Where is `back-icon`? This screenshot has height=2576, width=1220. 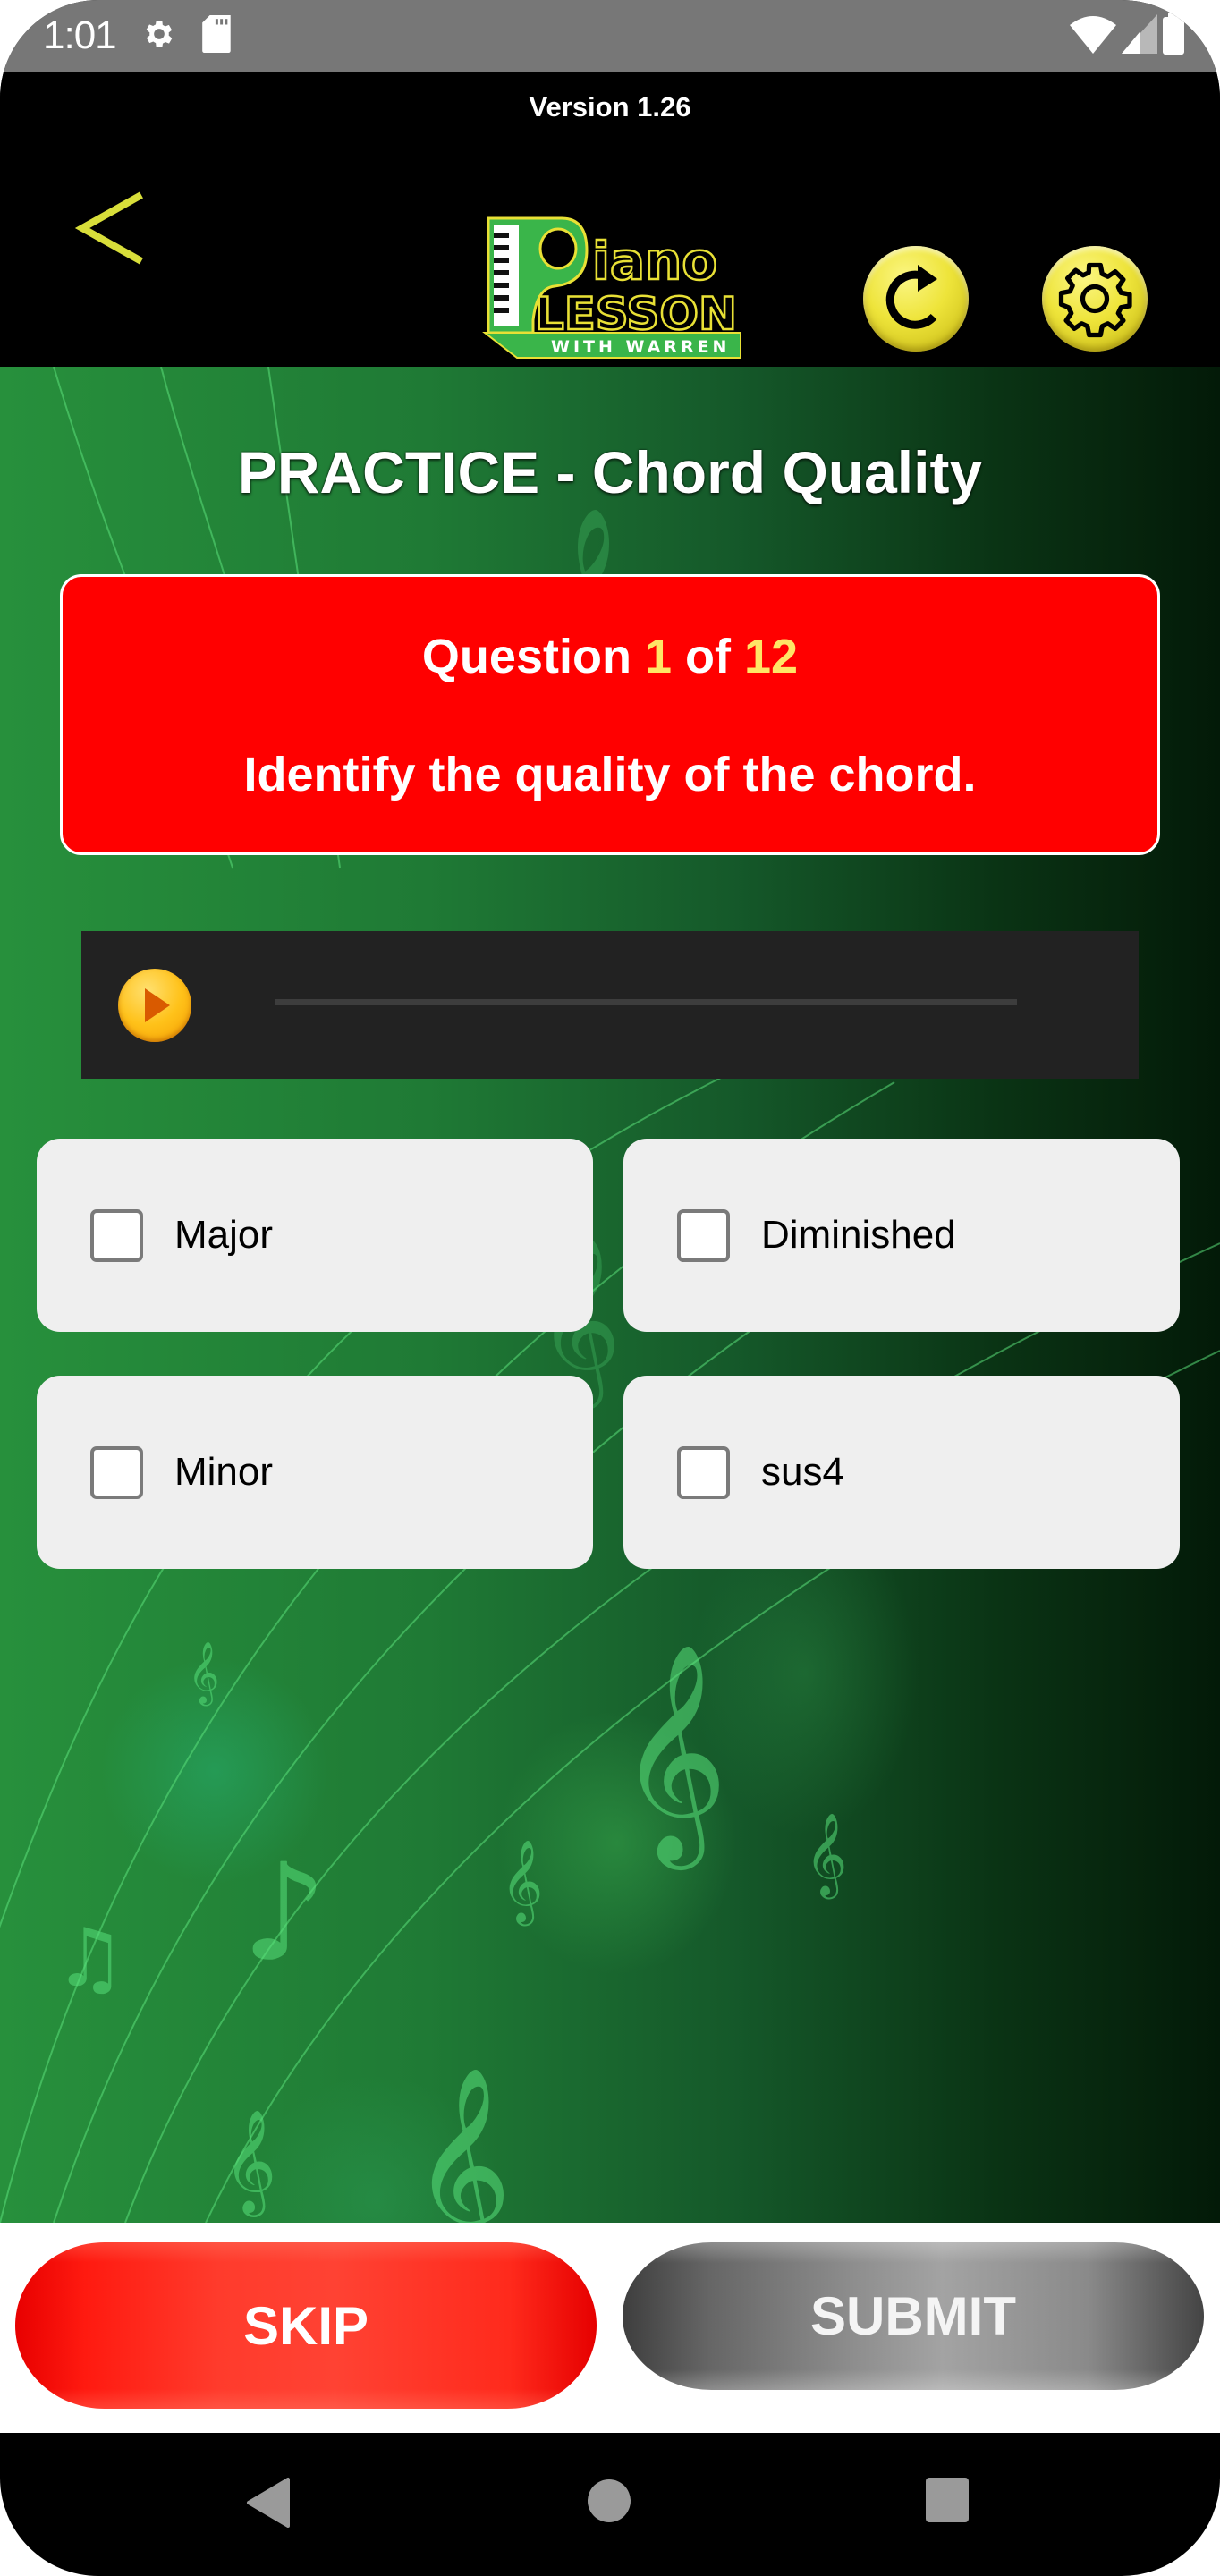 back-icon is located at coordinates (268, 2503).